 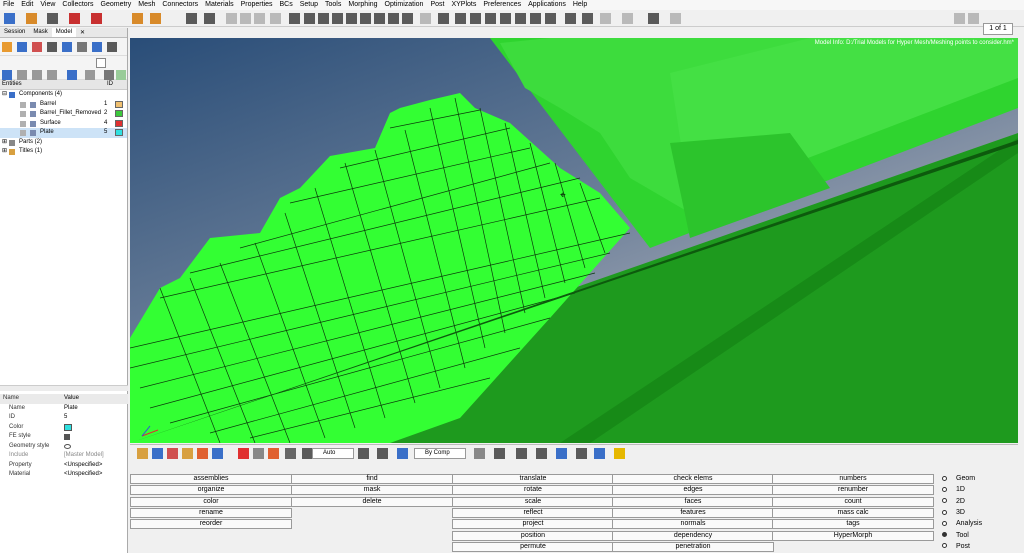 What do you see at coordinates (4, 152) in the screenshot?
I see `expand-icon: ⊞` at bounding box center [4, 152].